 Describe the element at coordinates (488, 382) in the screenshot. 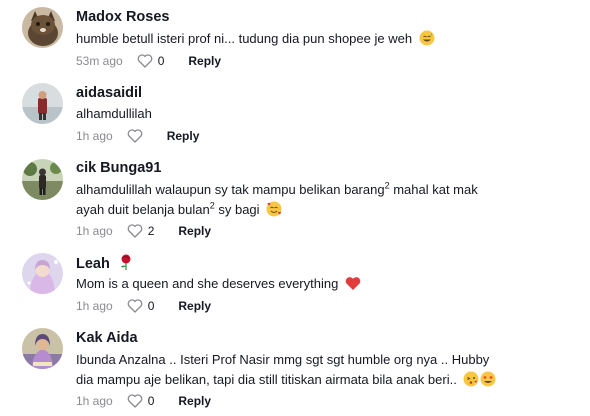

I see `heart-eyes-emoji-icon` at that location.